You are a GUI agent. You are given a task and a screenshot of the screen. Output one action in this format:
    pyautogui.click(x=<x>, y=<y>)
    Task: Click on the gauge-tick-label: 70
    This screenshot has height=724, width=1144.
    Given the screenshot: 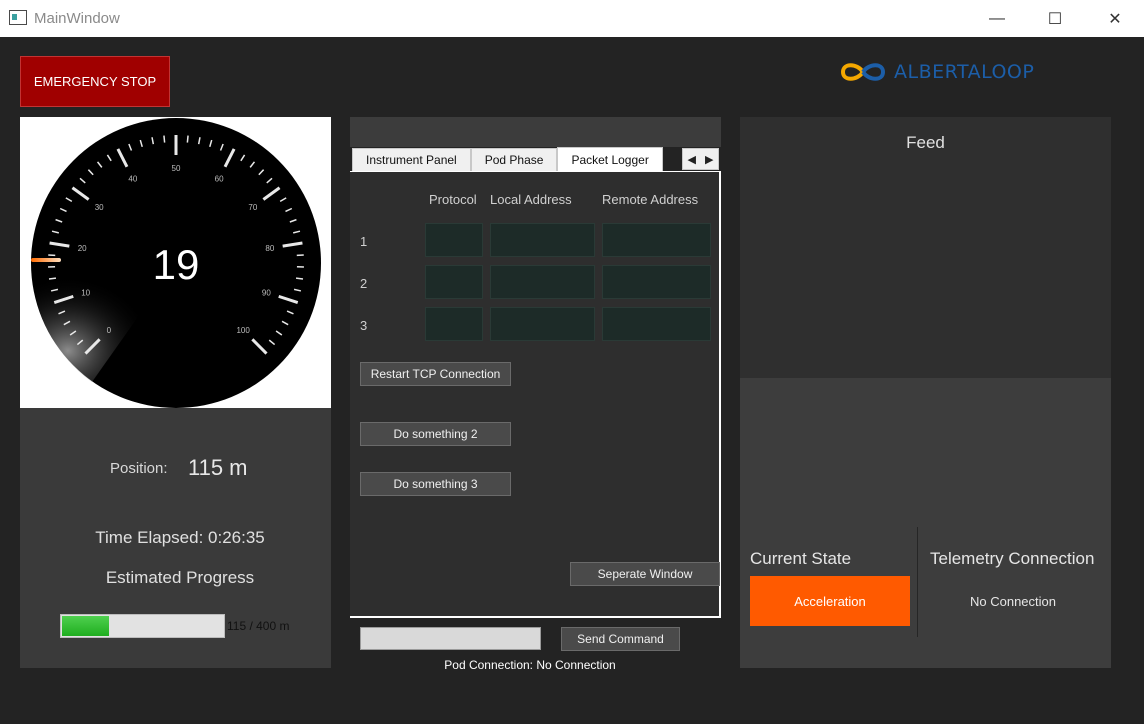 What is the action you would take?
    pyautogui.click(x=252, y=207)
    